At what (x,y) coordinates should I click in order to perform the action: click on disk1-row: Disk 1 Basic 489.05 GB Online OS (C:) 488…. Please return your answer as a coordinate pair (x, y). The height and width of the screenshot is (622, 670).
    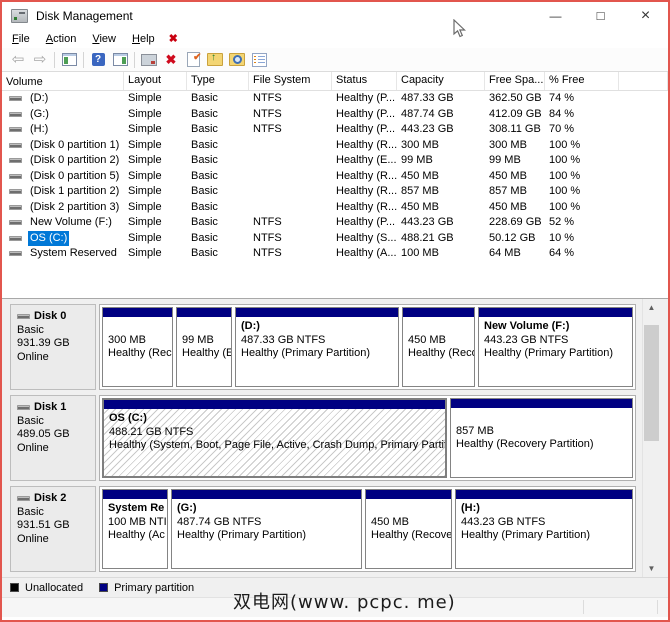
    Looking at the image, I should click on (339, 438).